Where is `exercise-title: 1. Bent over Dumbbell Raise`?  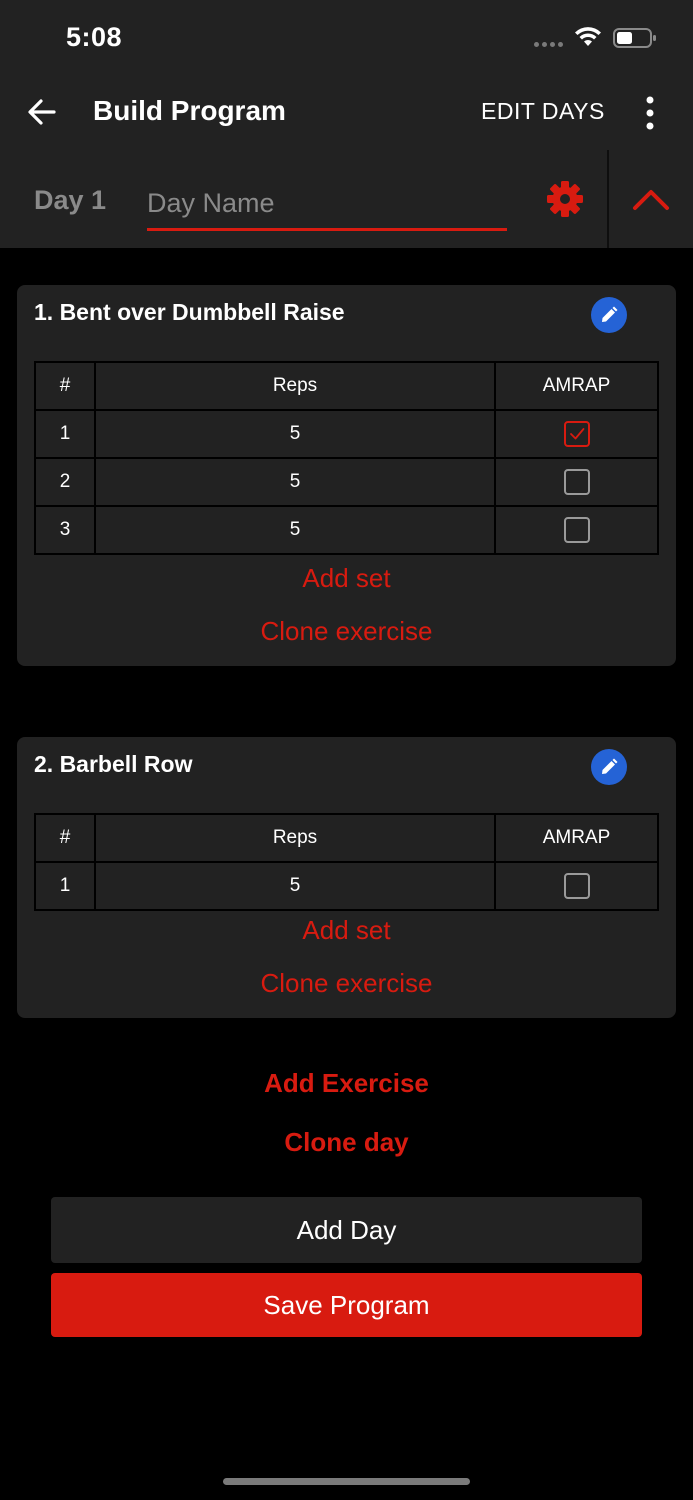 exercise-title: 1. Bent over Dumbbell Raise is located at coordinates (189, 312).